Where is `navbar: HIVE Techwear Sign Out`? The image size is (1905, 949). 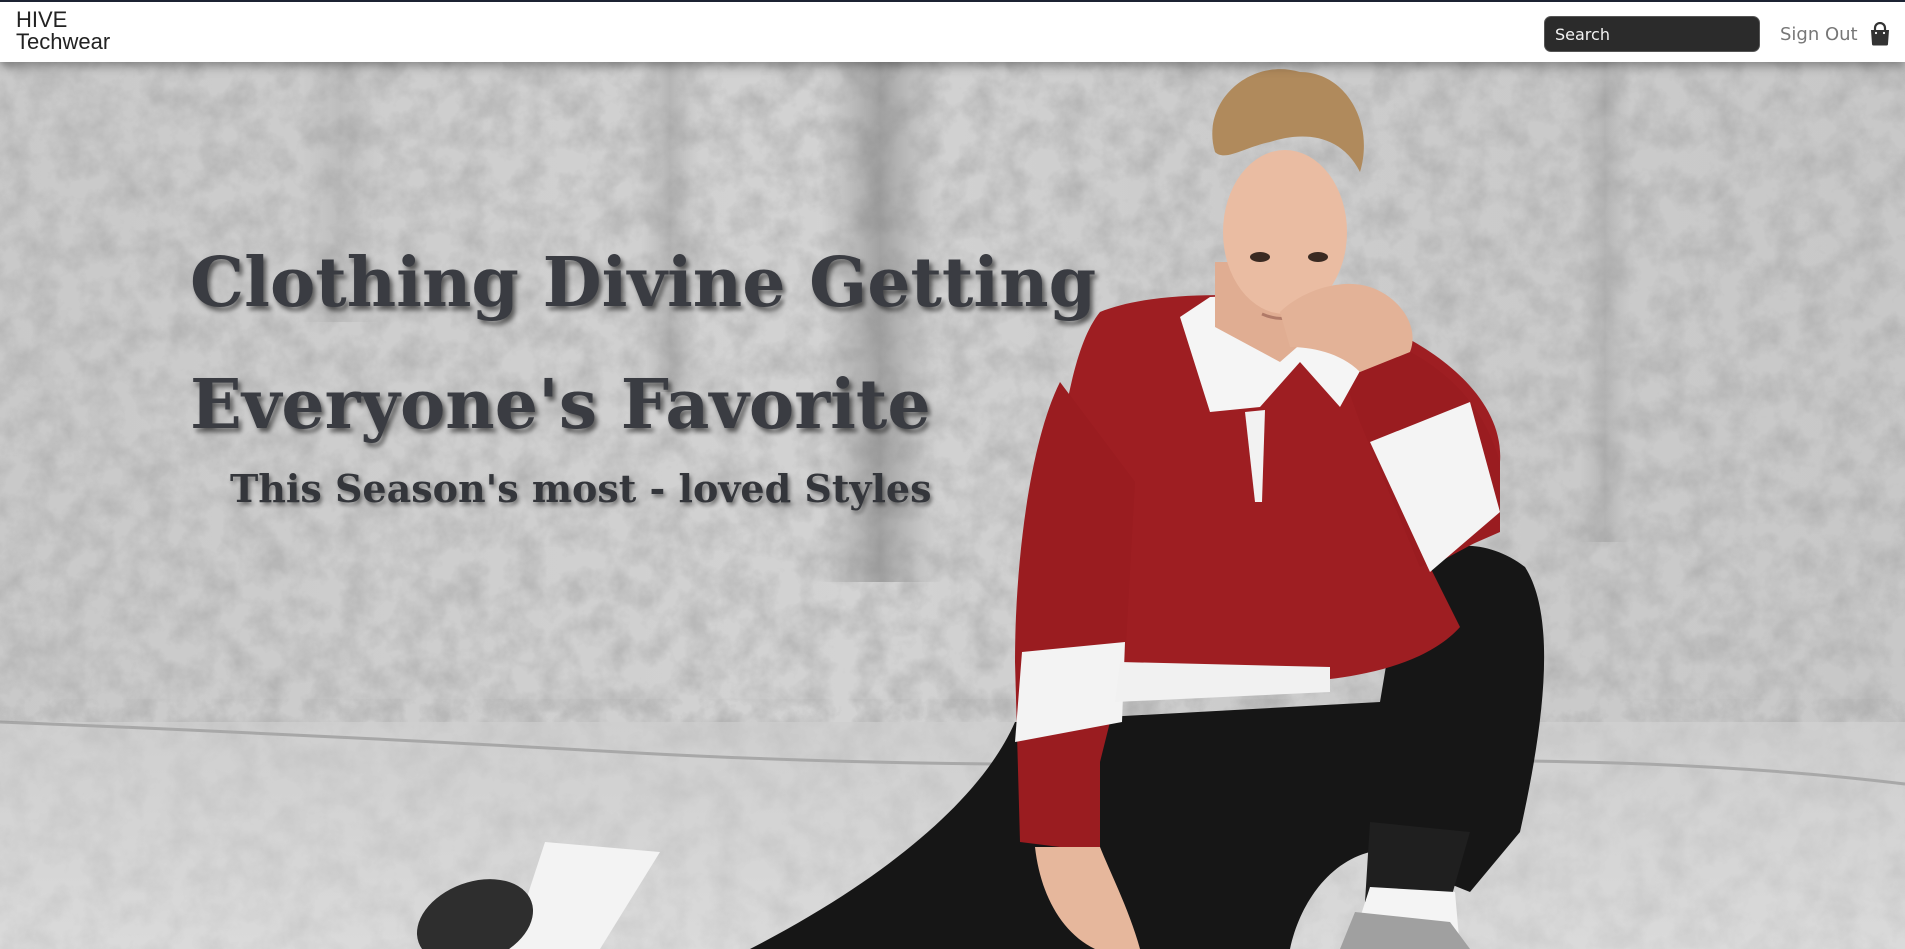
navbar: HIVE Techwear Sign Out is located at coordinates (952, 31).